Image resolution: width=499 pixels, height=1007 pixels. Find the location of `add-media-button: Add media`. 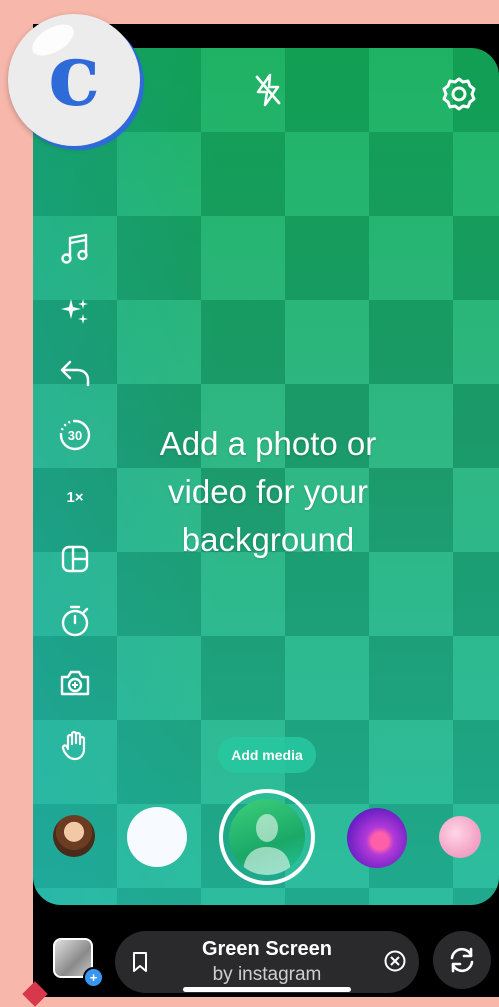

add-media-button: Add media is located at coordinates (267, 755).